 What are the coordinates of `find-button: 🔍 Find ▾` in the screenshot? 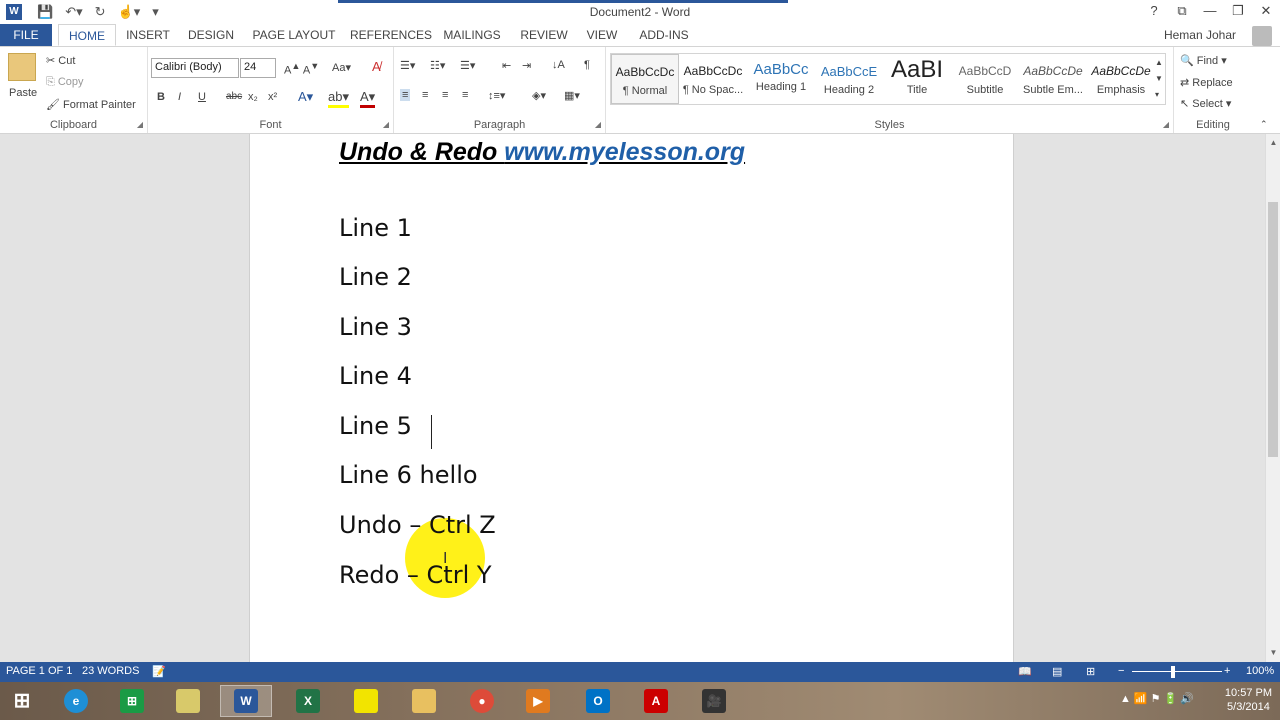 It's located at (1203, 60).